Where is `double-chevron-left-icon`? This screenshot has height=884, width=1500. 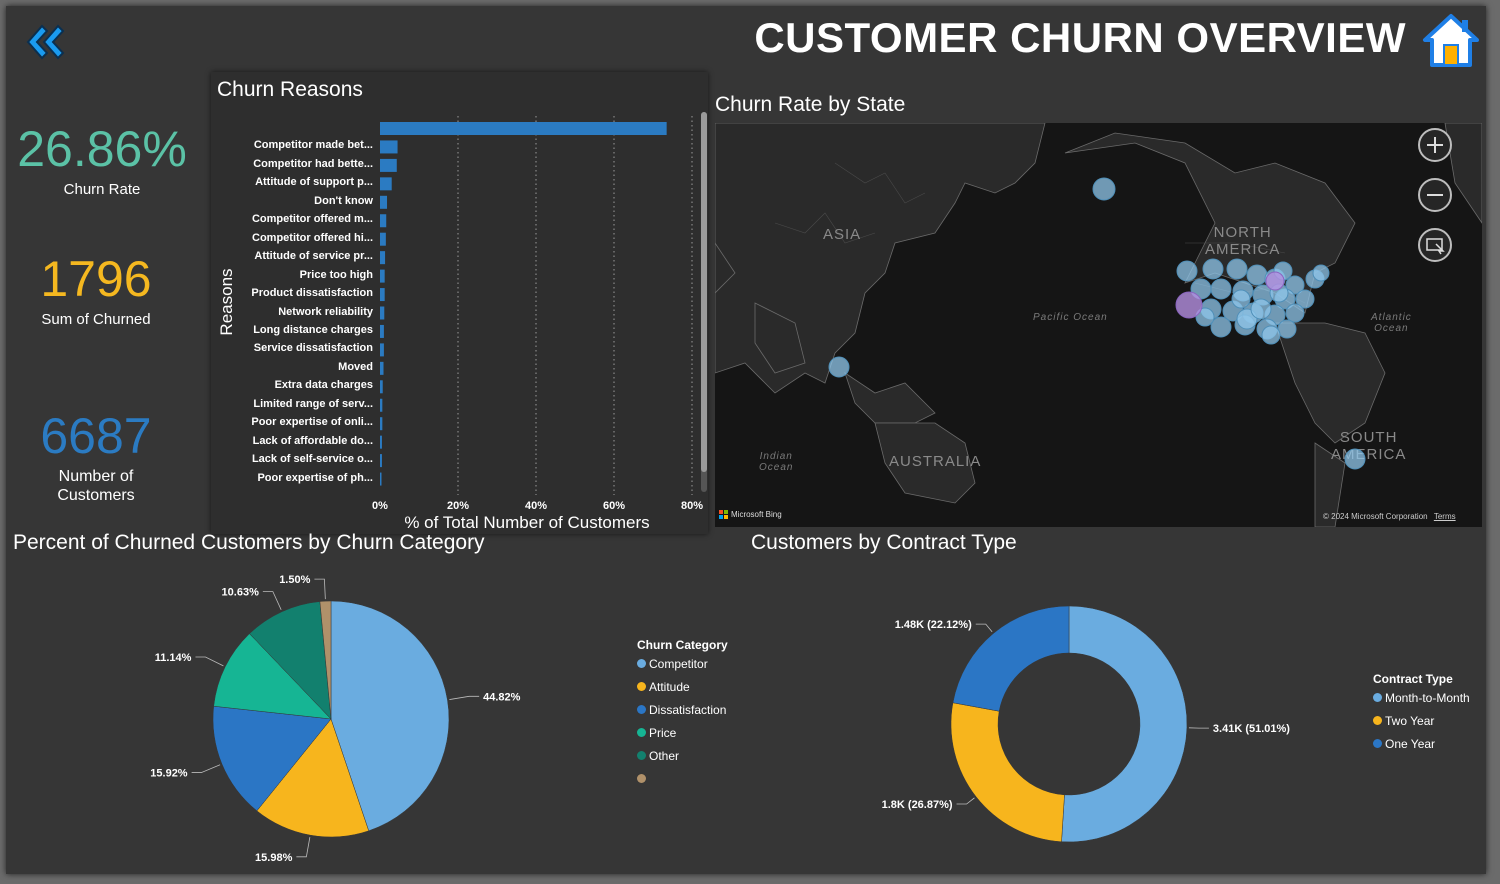
double-chevron-left-icon is located at coordinates (45, 42).